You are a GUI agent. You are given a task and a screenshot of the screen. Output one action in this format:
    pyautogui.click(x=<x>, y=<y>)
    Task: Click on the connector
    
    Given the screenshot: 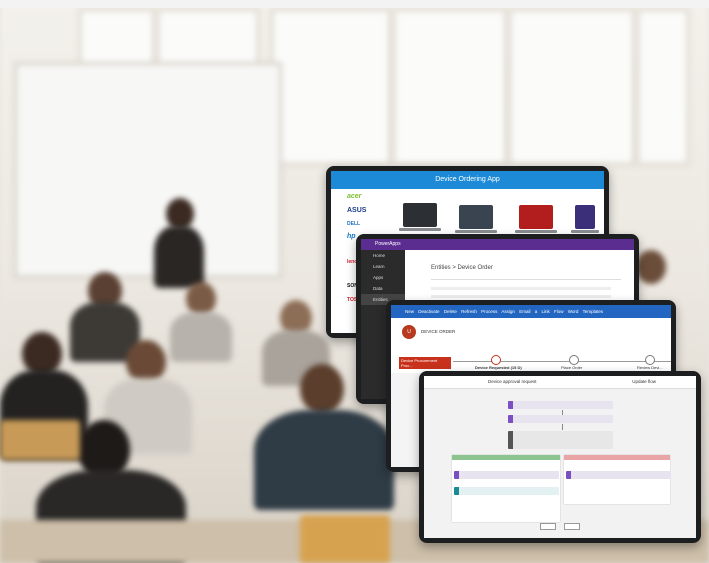 What is the action you would take?
    pyautogui.click(x=562, y=427)
    